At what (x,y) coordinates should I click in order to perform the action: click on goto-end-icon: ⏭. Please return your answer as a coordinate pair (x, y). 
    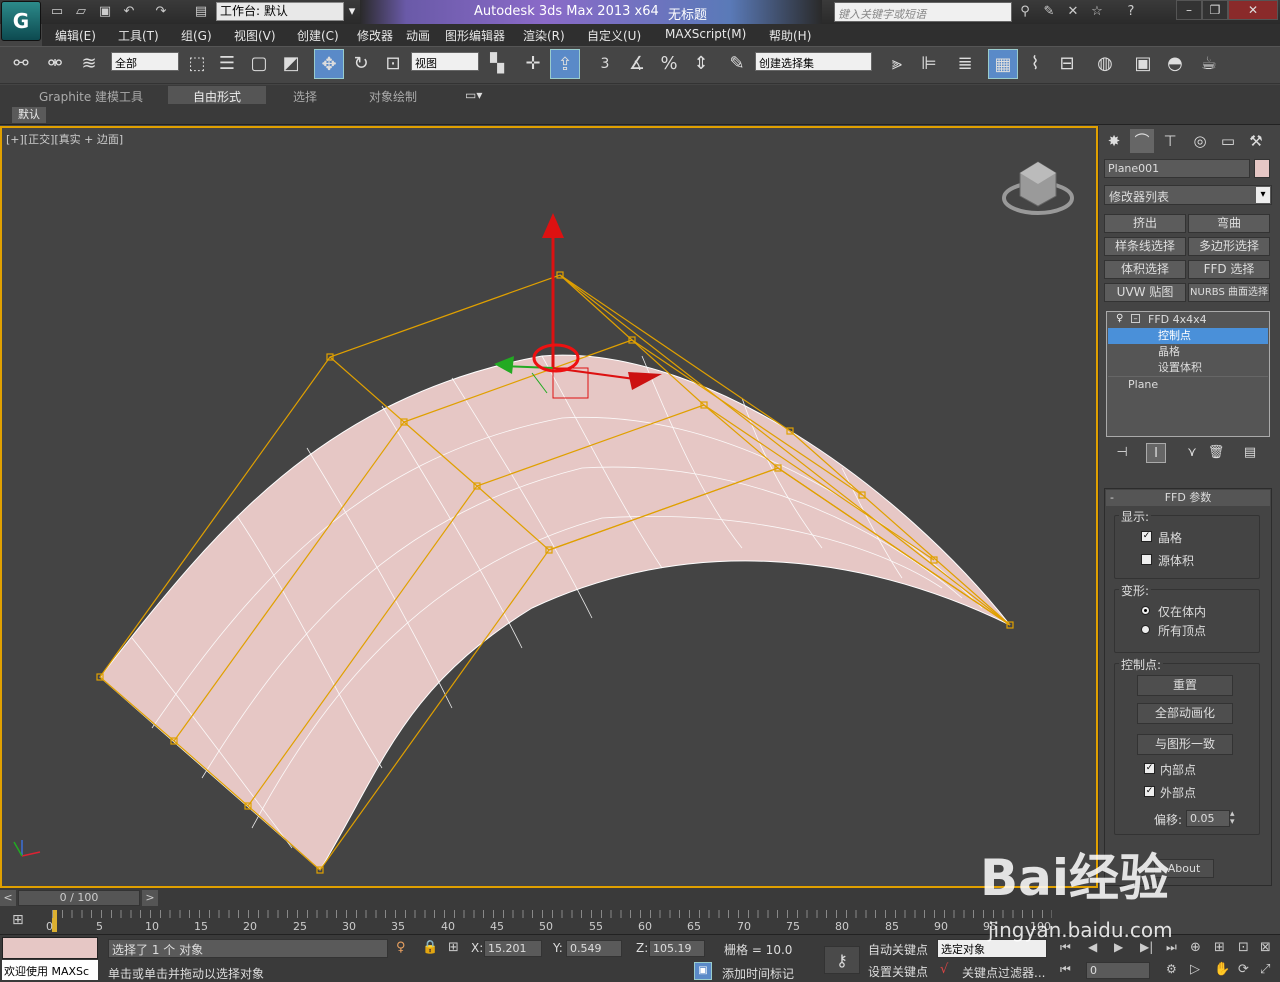
    Looking at the image, I should click on (1171, 947).